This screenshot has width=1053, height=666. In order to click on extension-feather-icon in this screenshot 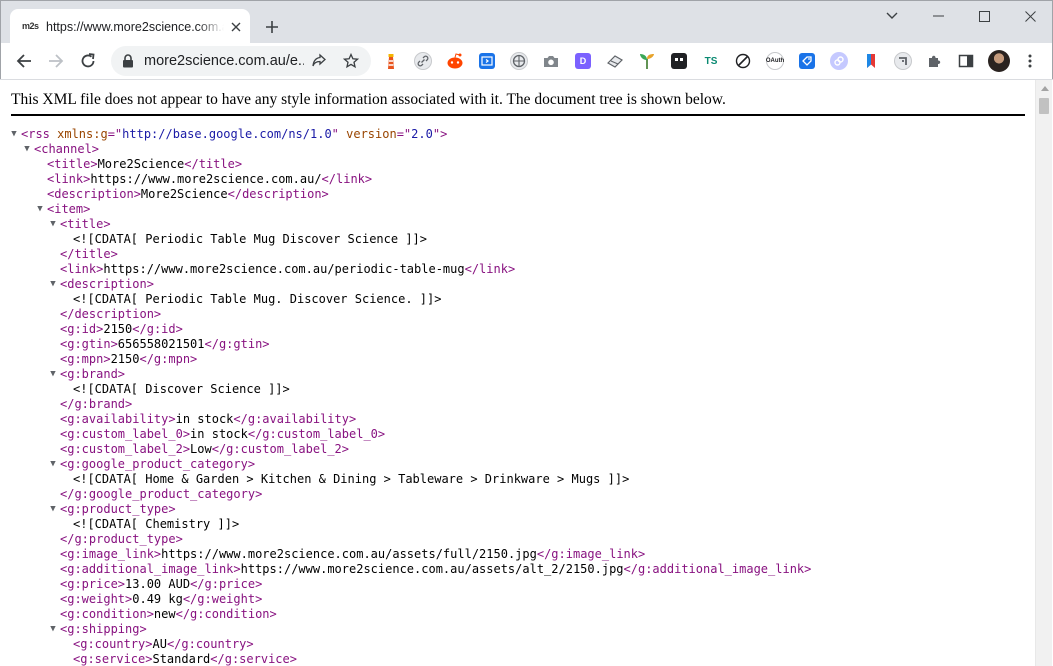, I will do `click(743, 61)`.